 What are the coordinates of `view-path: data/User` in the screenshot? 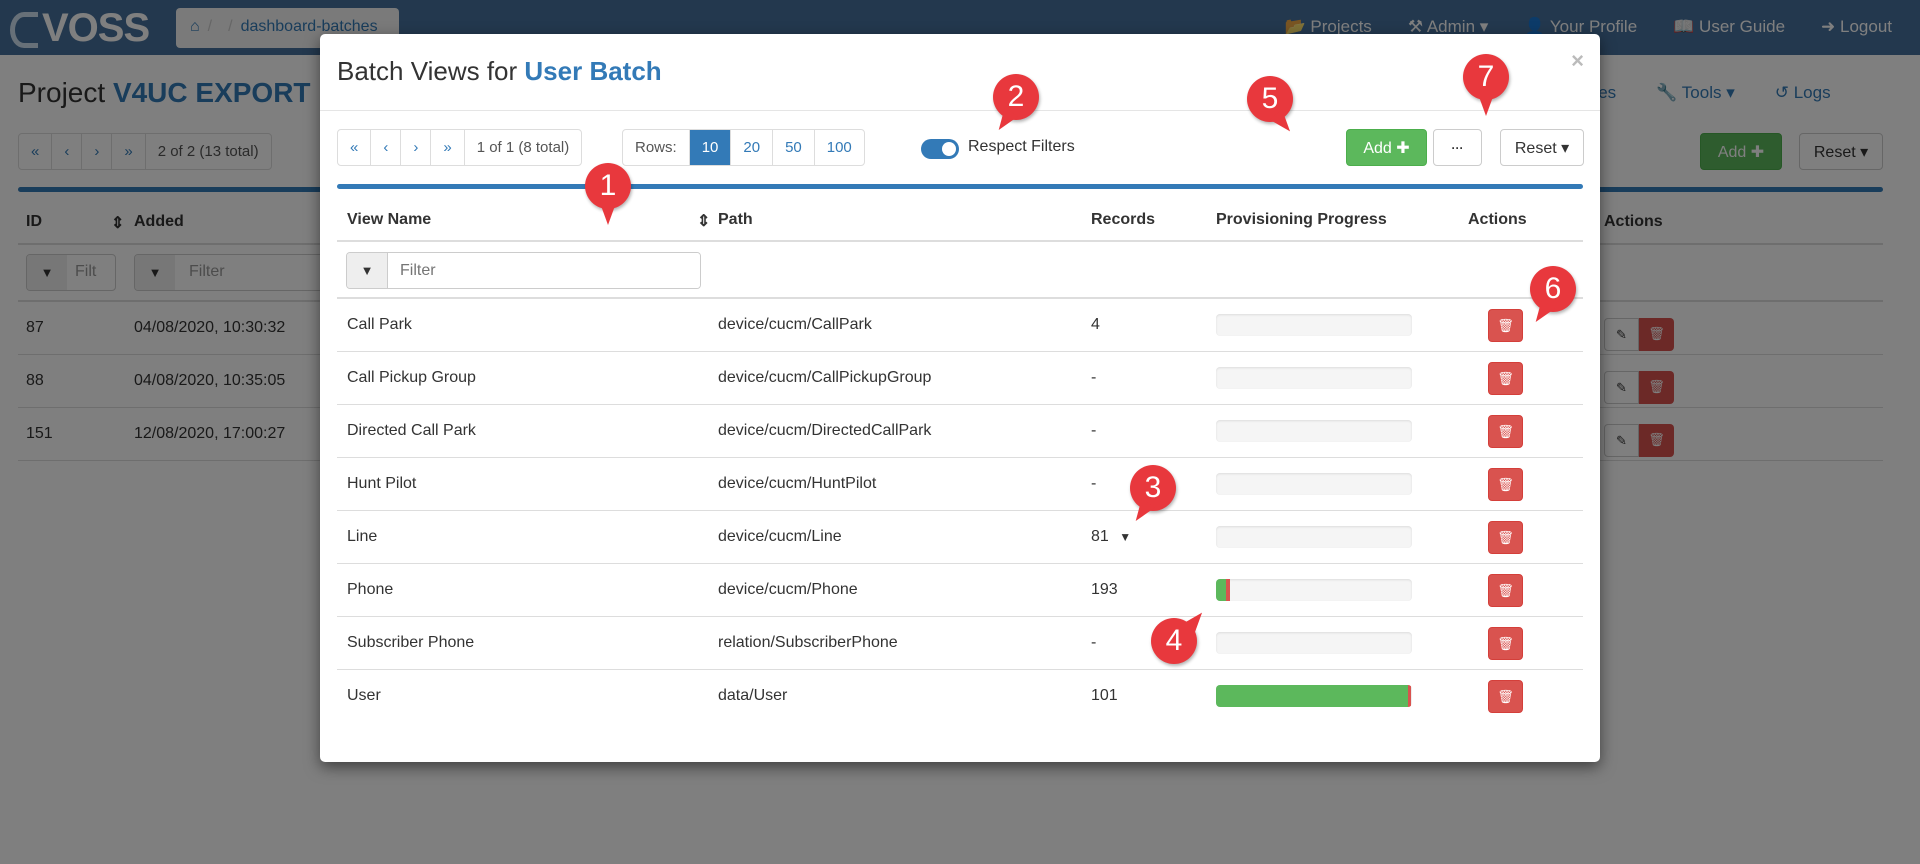 It's located at (753, 695).